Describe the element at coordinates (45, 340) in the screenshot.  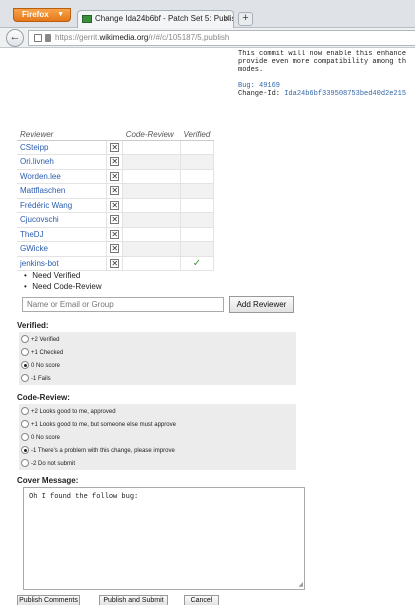
I see `verified-option-label: +2 Verified` at that location.